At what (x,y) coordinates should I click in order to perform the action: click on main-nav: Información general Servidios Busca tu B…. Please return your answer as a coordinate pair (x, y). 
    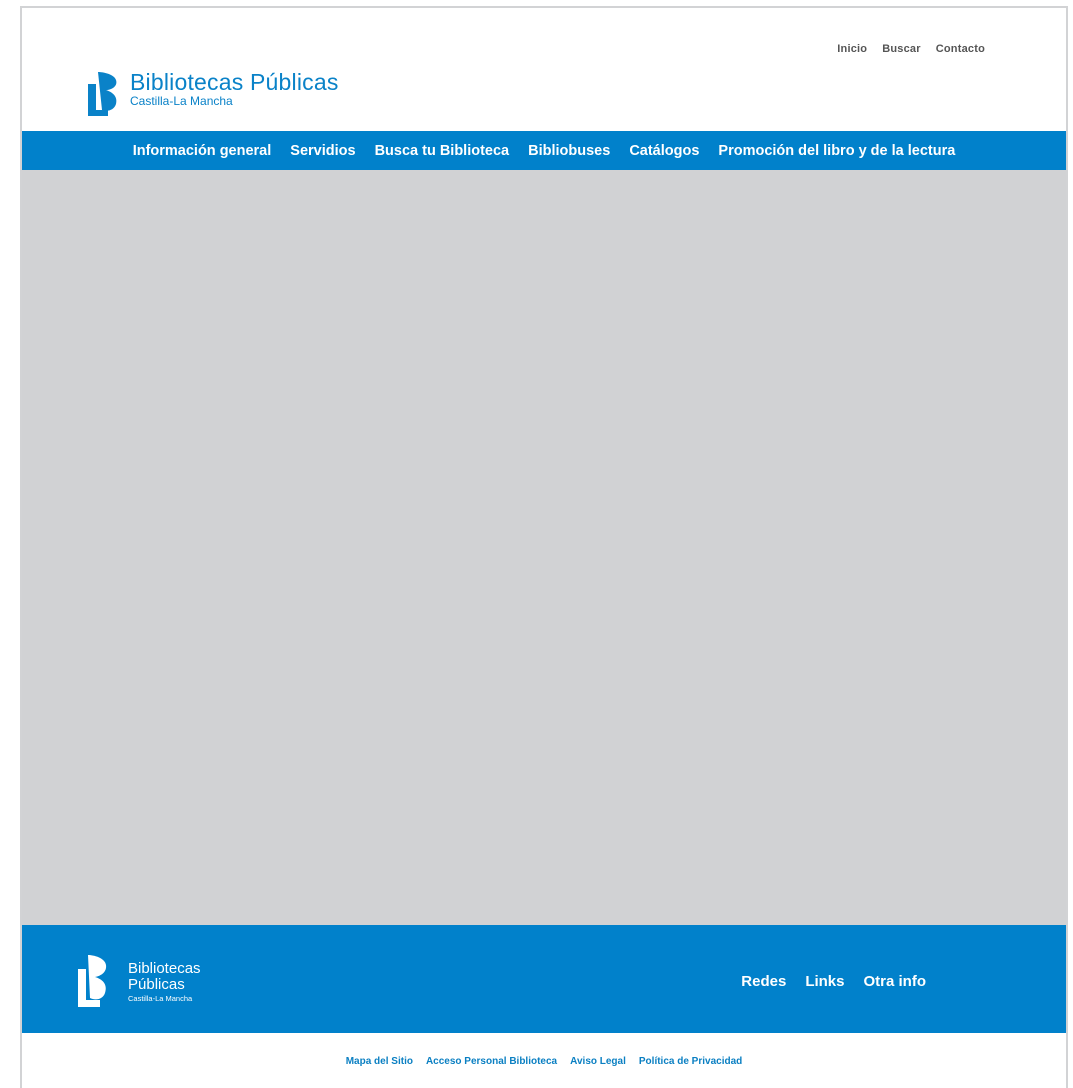
    Looking at the image, I should click on (544, 150).